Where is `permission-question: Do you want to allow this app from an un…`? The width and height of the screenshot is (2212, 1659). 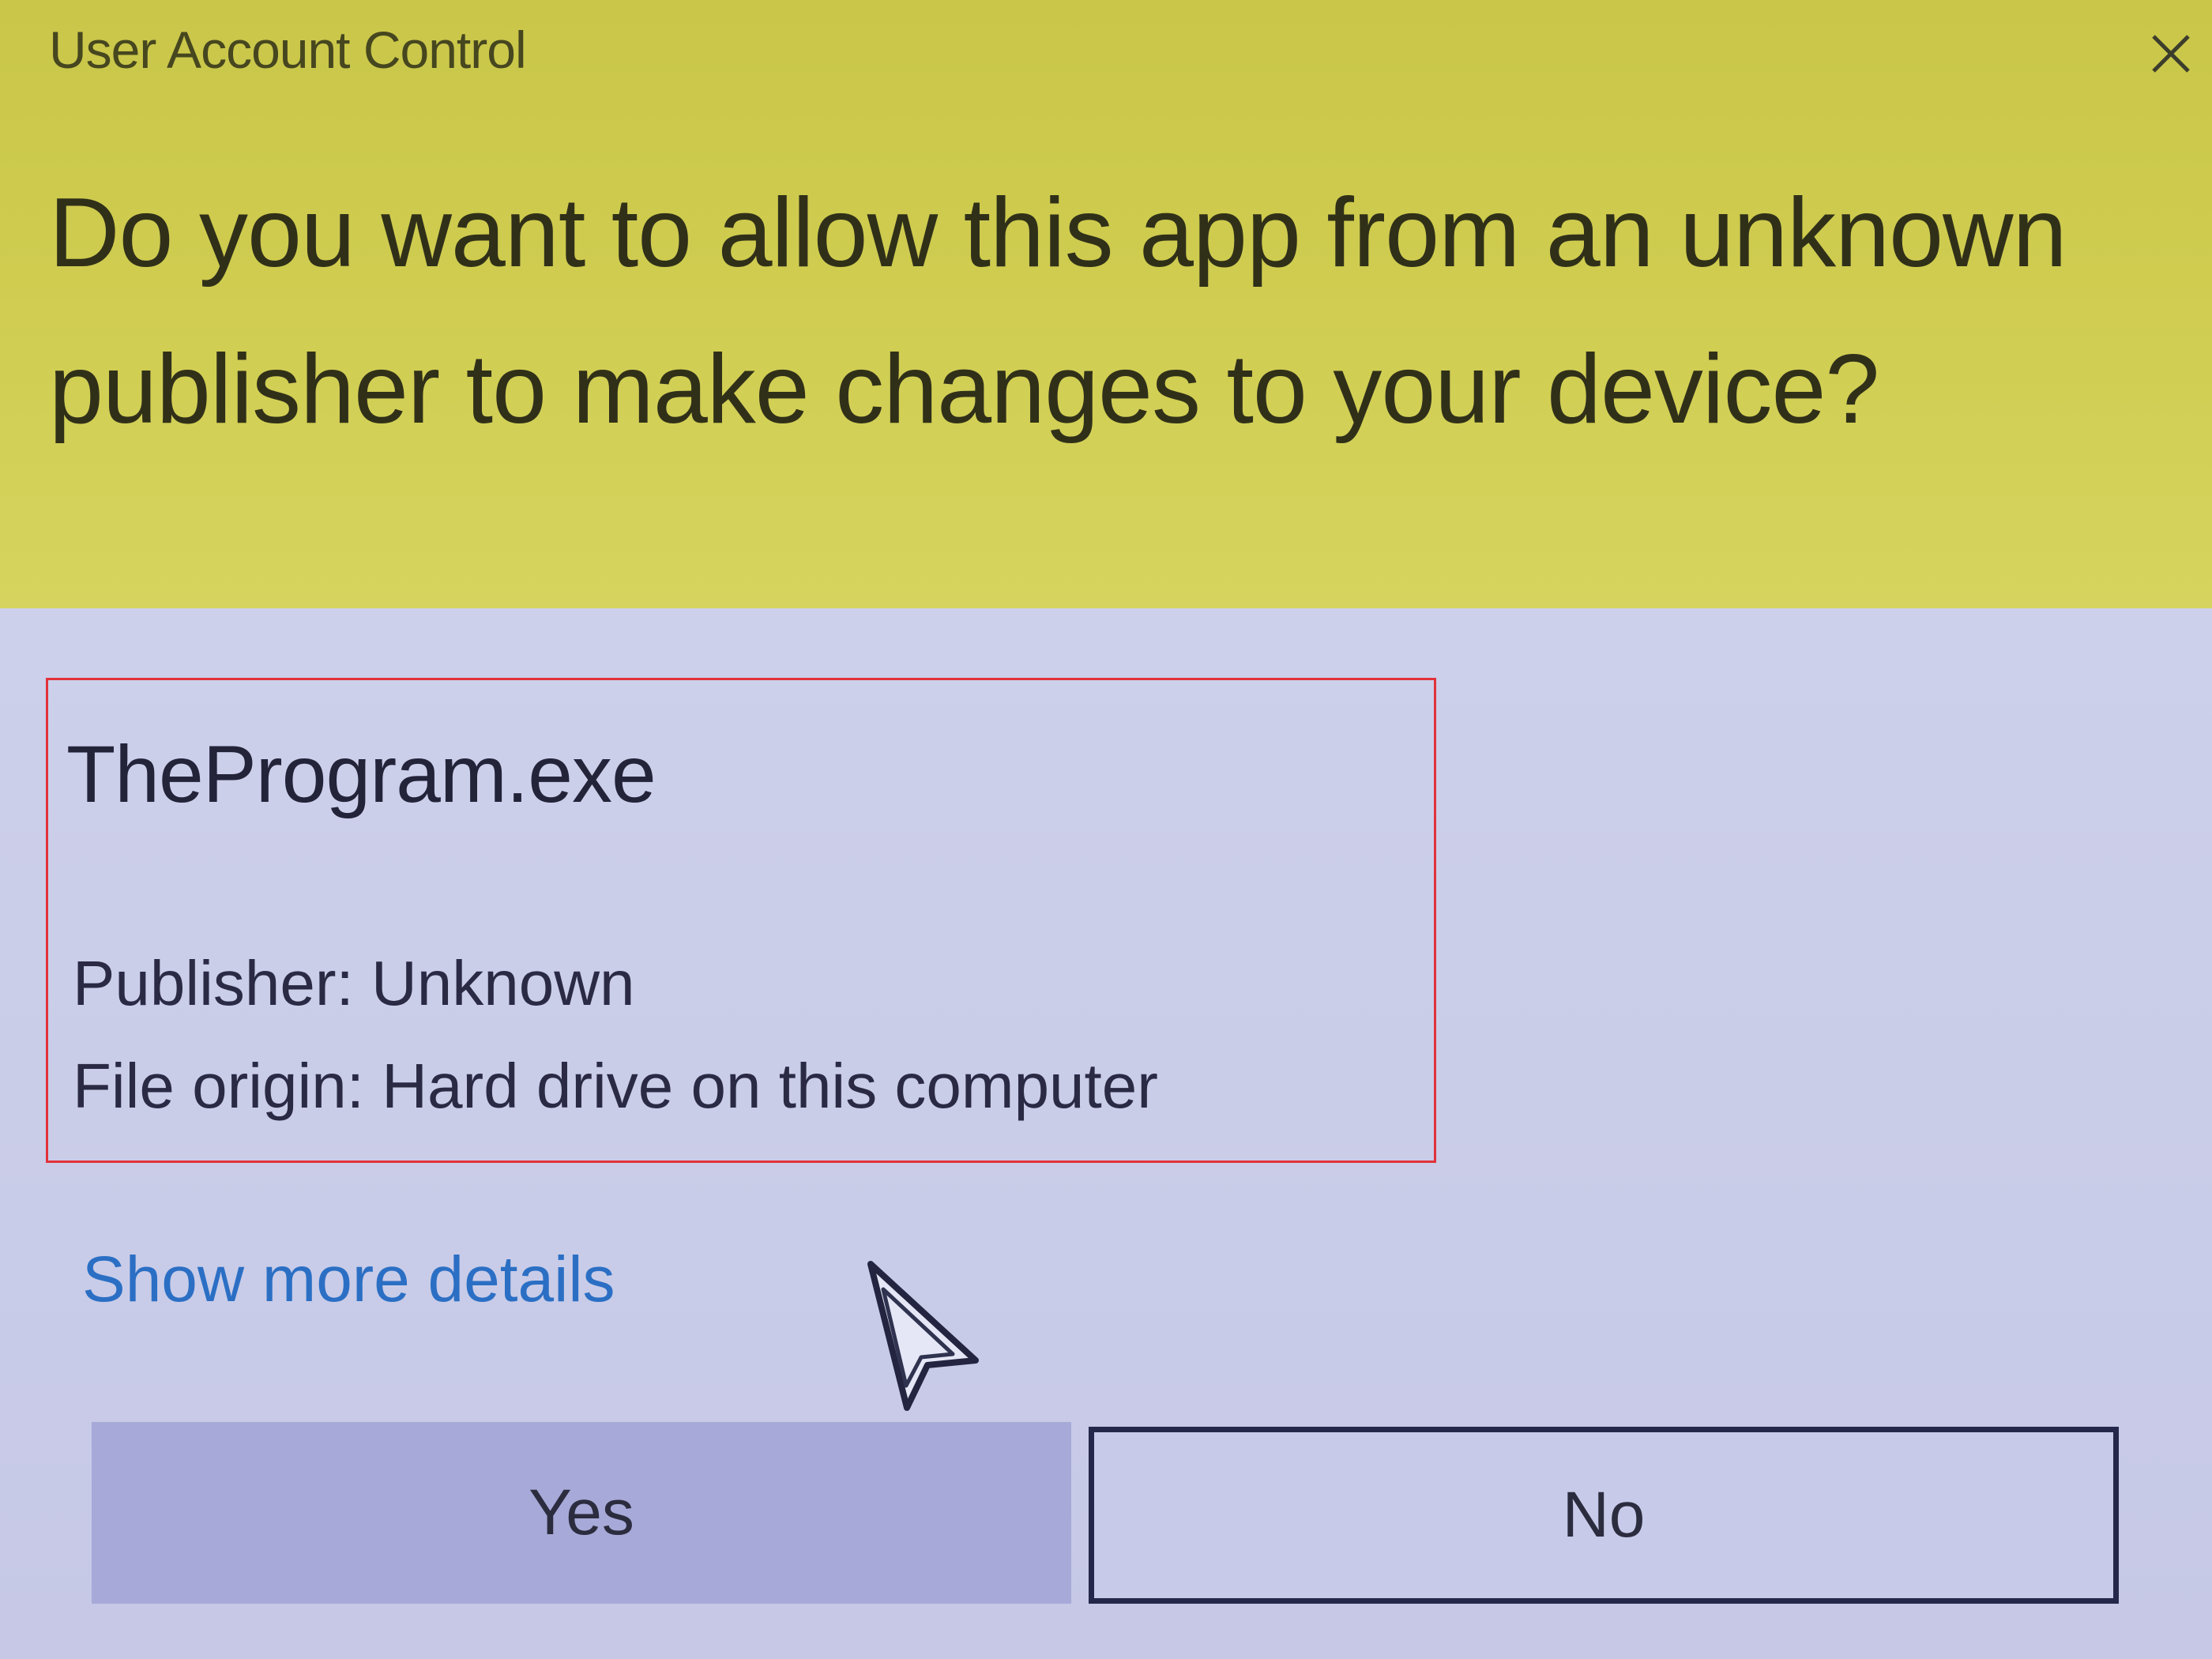
permission-question: Do you want to allow this app from an un… is located at coordinates (1058, 311).